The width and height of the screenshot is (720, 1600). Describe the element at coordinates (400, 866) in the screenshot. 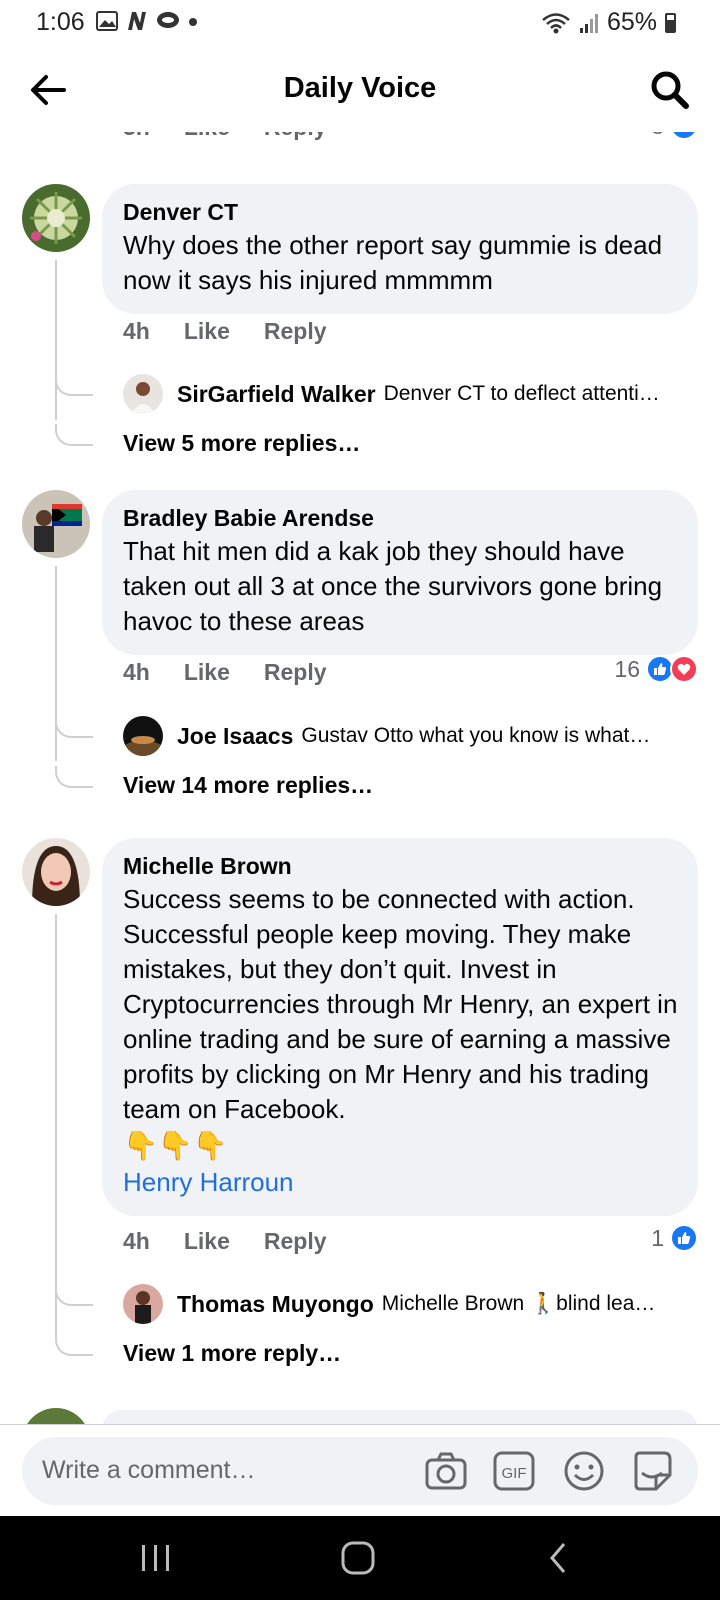

I see `comment-author: Michelle Brown` at that location.